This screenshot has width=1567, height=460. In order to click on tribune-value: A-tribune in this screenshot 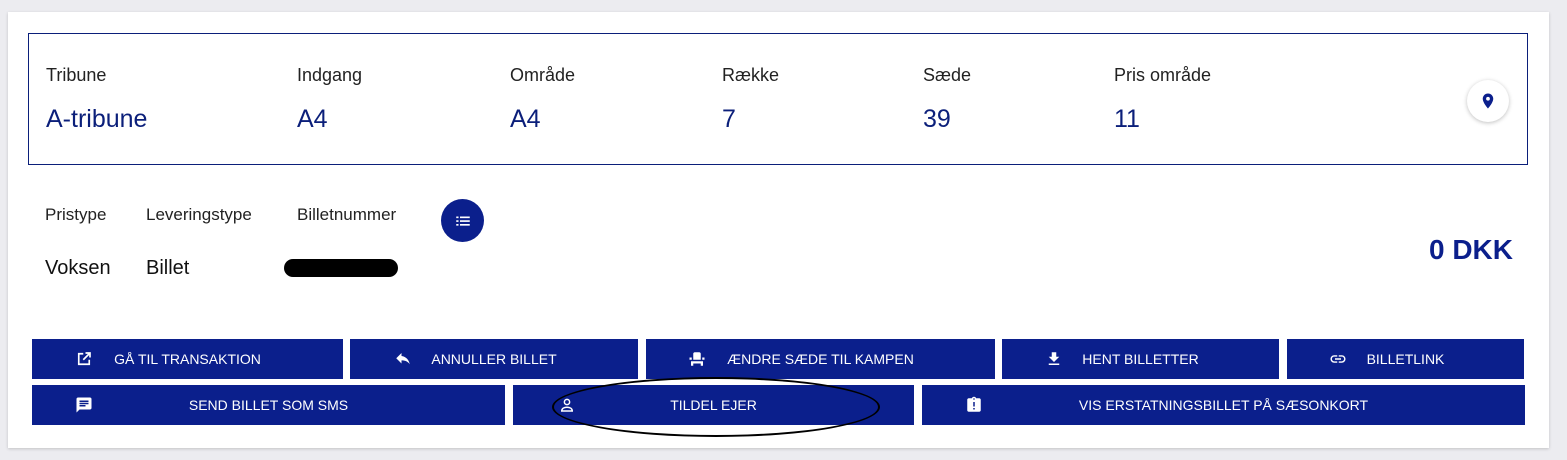, I will do `click(97, 119)`.